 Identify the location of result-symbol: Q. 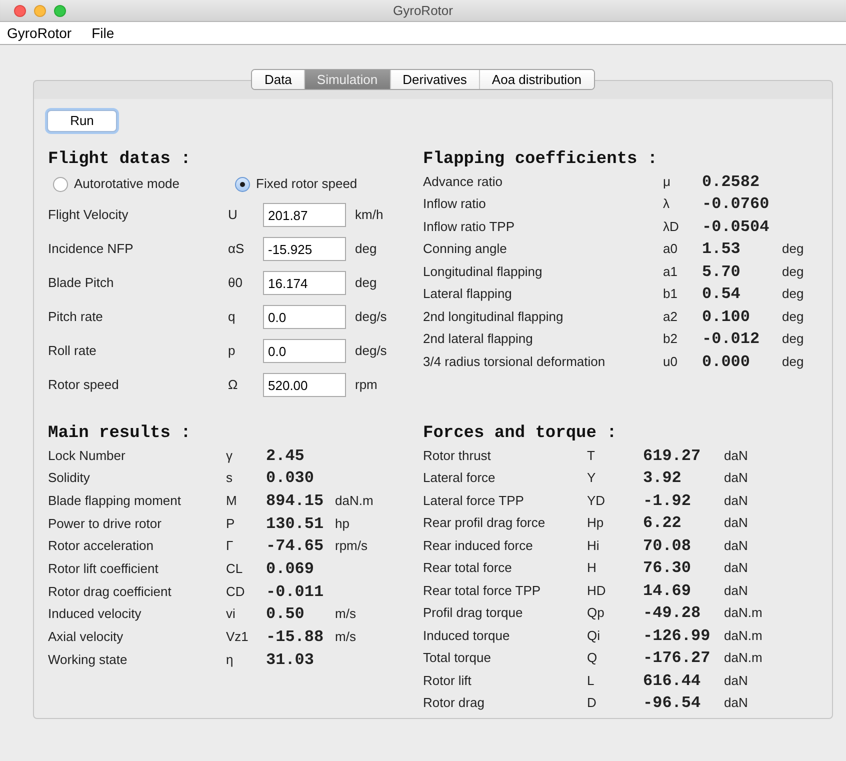
(592, 658).